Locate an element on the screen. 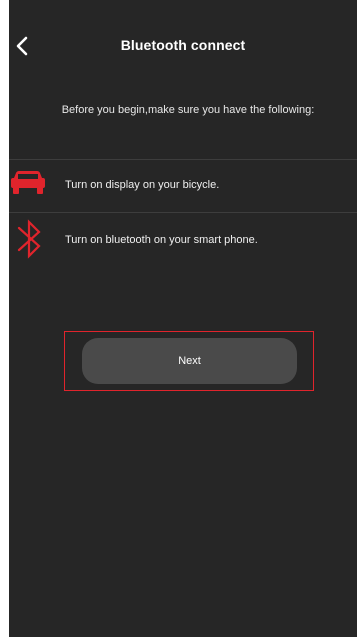  page-title: Bluetooth connect is located at coordinates (183, 45).